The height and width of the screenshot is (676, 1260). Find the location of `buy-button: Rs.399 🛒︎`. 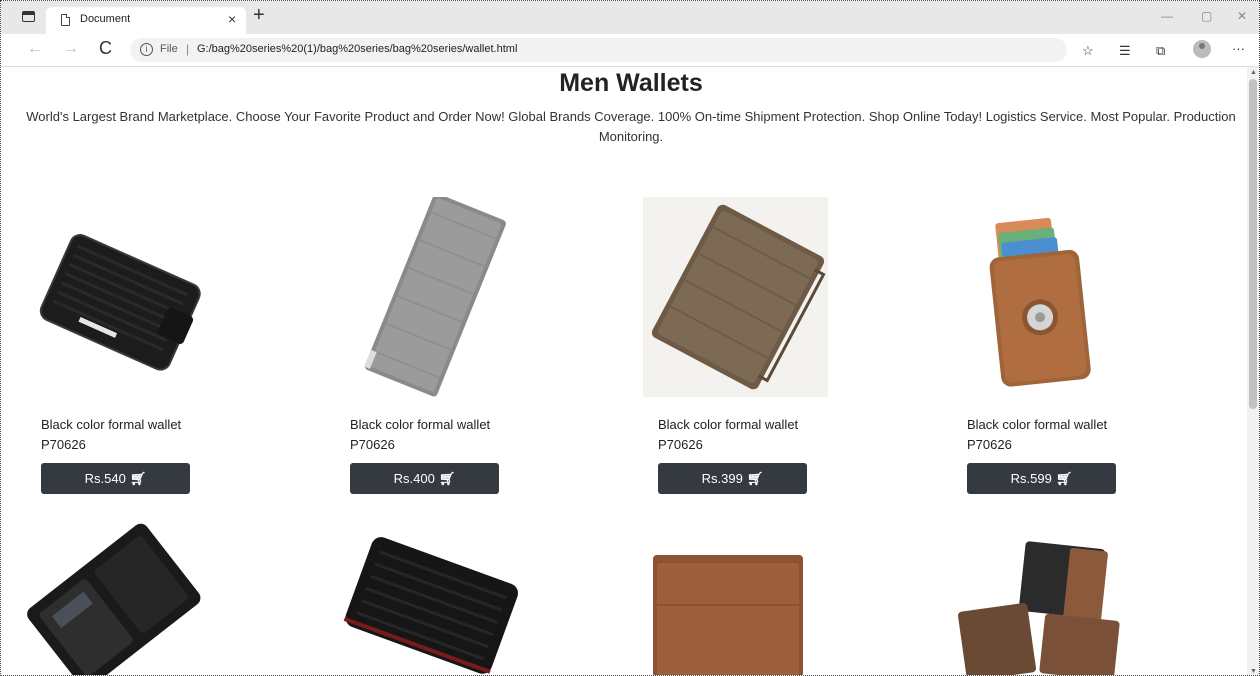

buy-button: Rs.399 🛒︎ is located at coordinates (732, 478).